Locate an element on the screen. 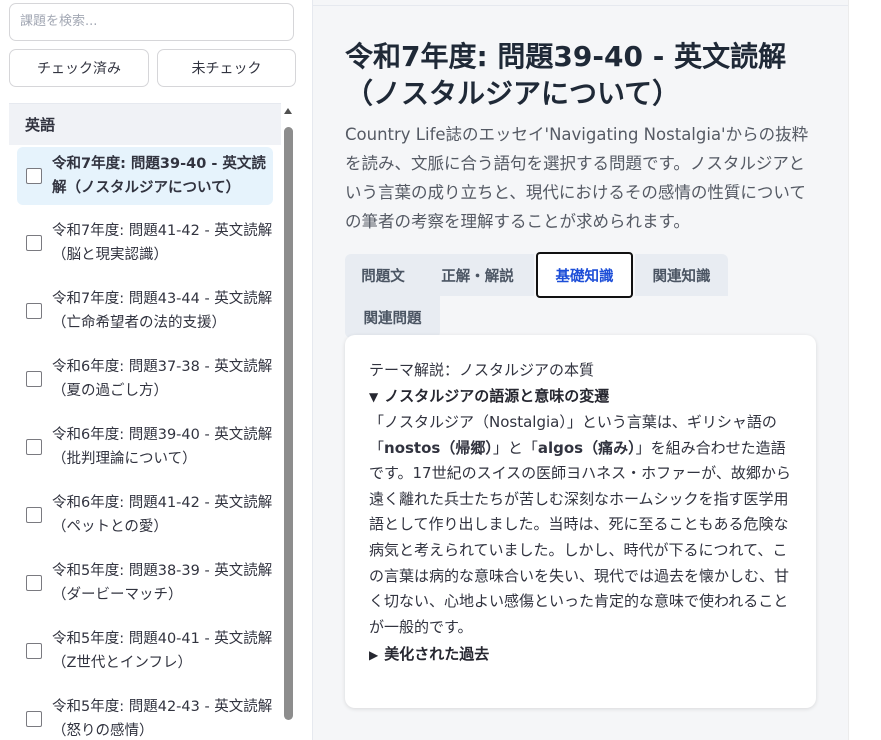 The image size is (881, 740). list-item: 令和7年度: 問題41-42 - 英文読解（脳と現実認識） is located at coordinates (145, 243).